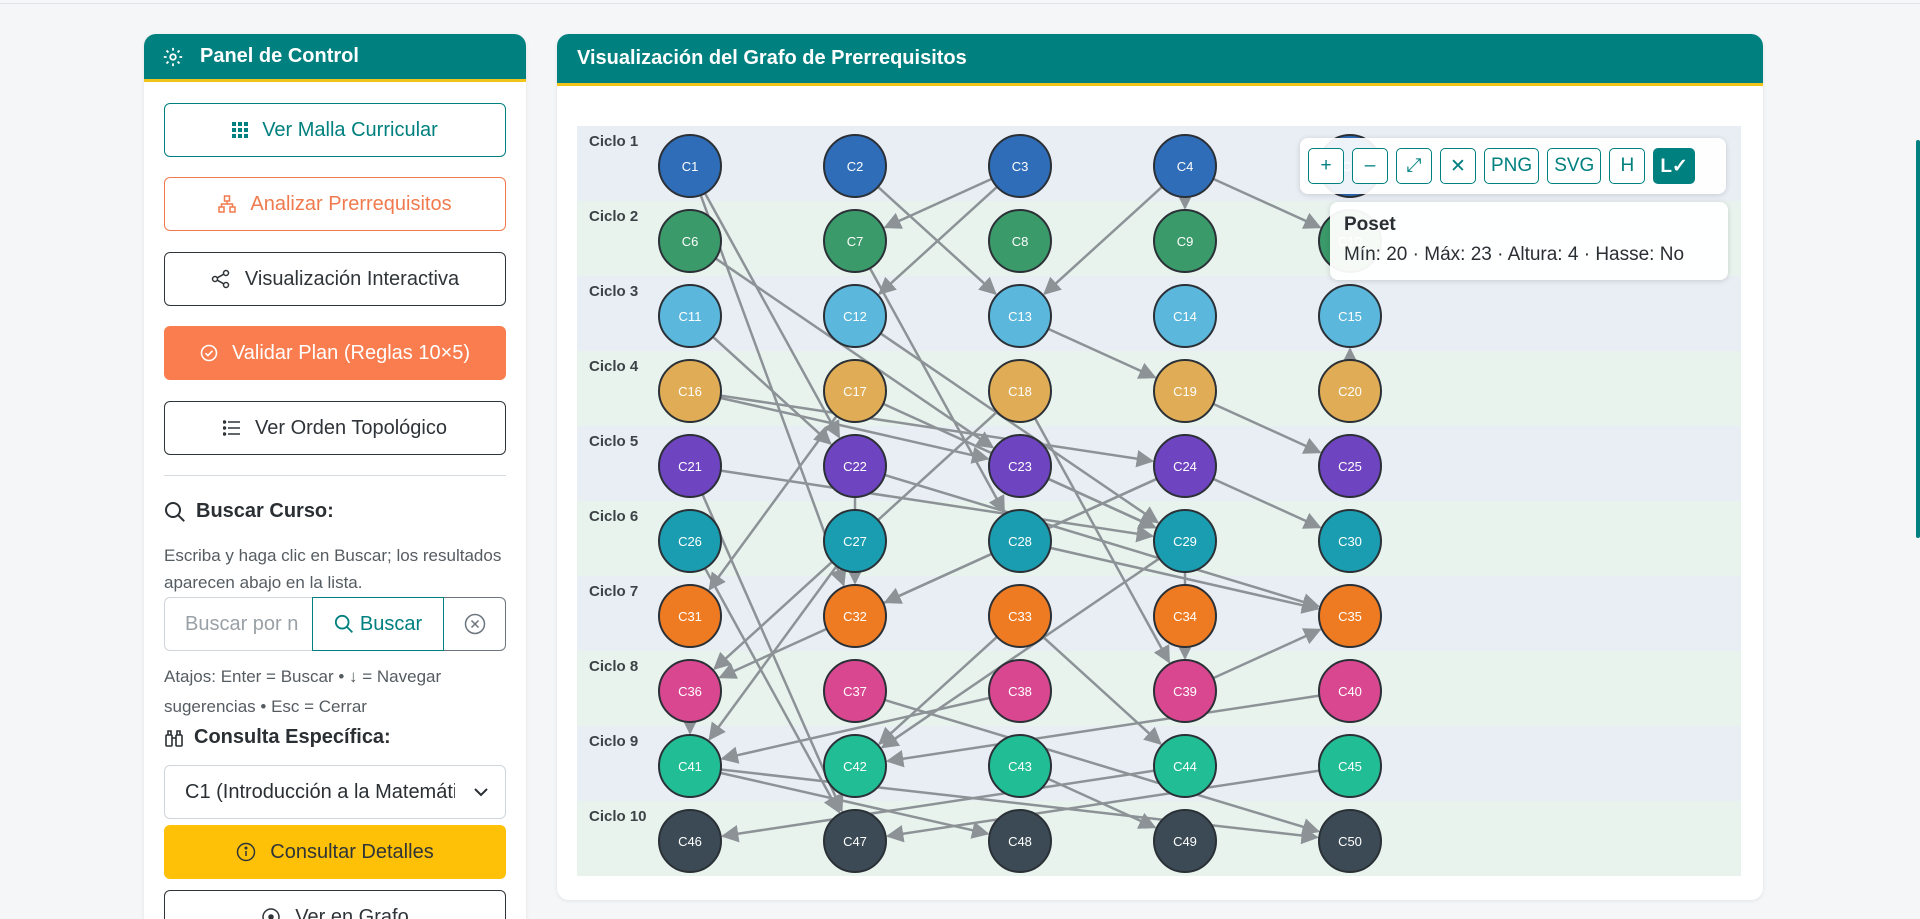 The height and width of the screenshot is (919, 1920). Describe the element at coordinates (240, 130) in the screenshot. I see `grid-icon` at that location.